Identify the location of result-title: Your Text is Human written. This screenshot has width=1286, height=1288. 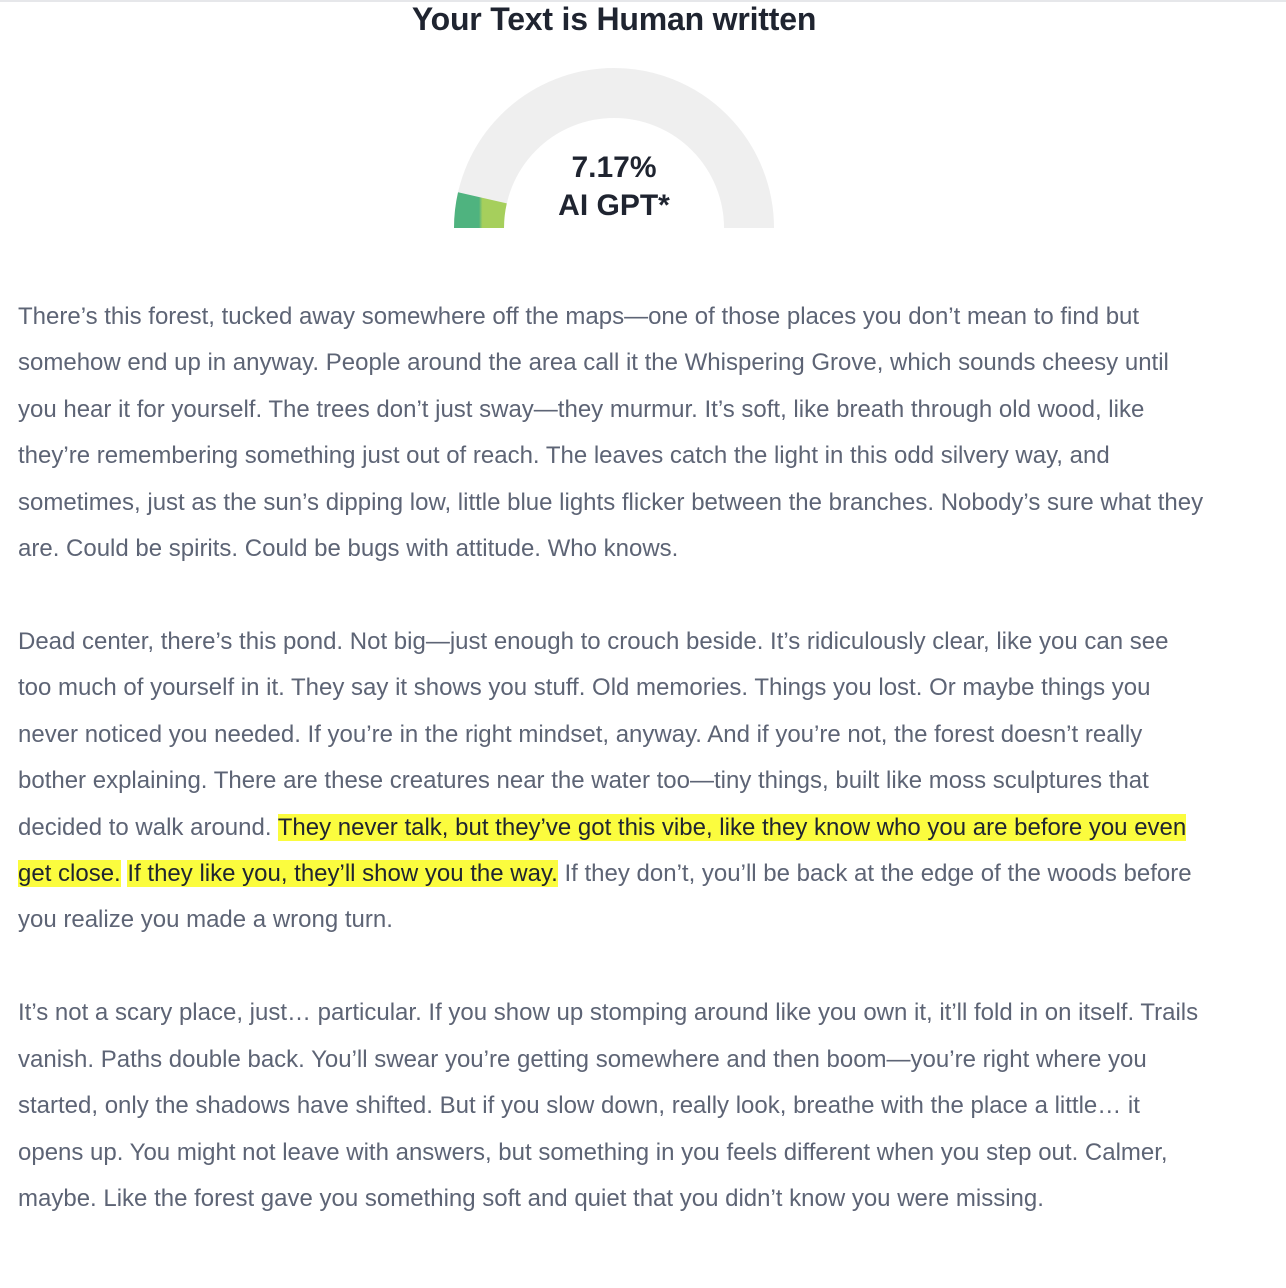
(614, 19).